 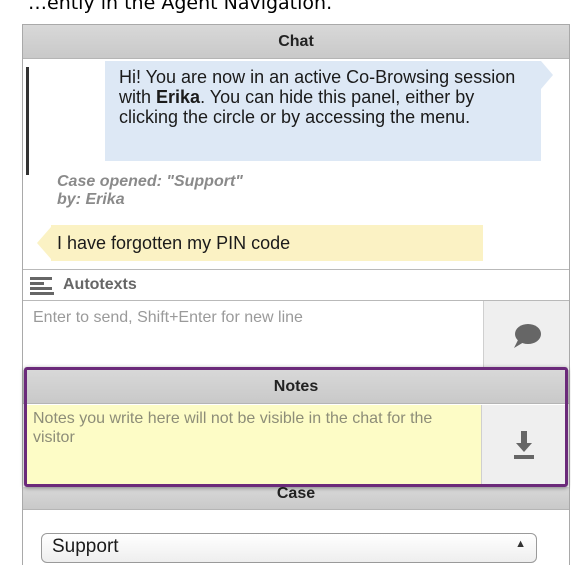 I want to click on agent-name: Erika, so click(x=178, y=97).